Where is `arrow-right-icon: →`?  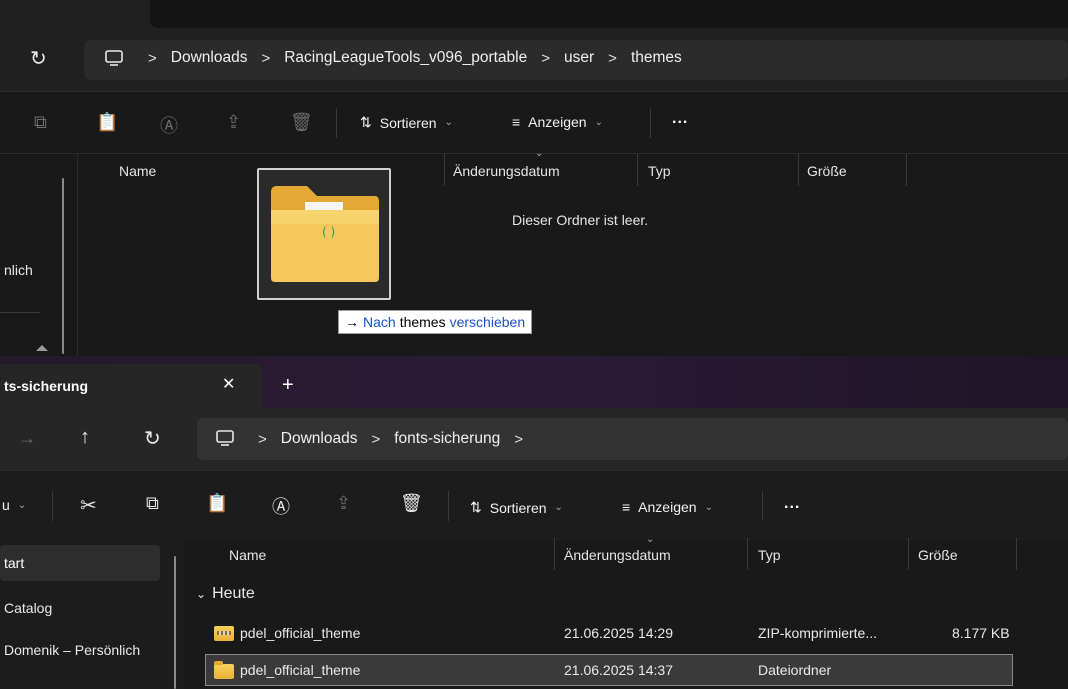 arrow-right-icon: → is located at coordinates (352, 322).